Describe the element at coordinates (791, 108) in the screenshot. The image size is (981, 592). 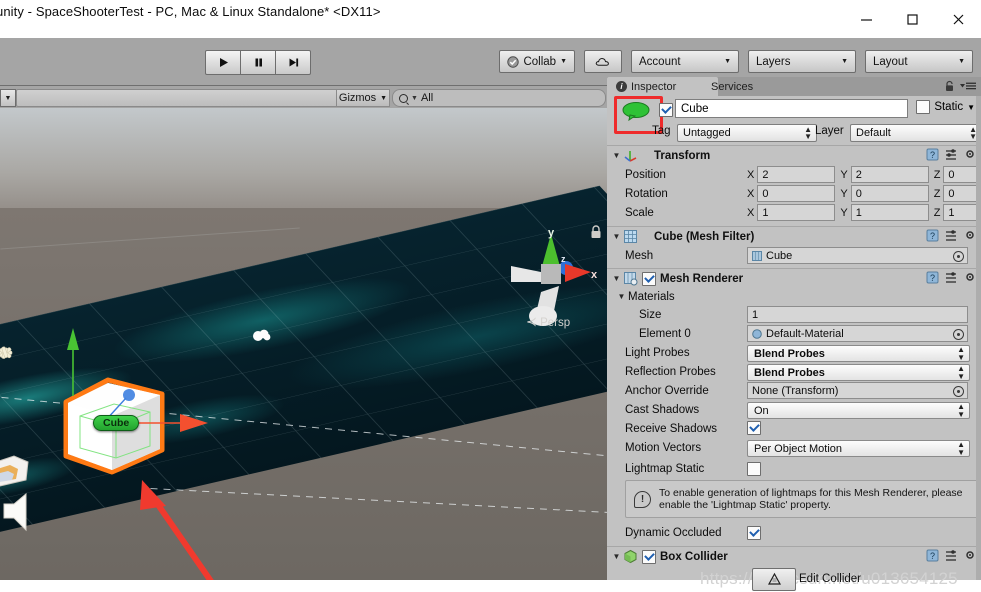
I see `object-name-input: Cube` at that location.